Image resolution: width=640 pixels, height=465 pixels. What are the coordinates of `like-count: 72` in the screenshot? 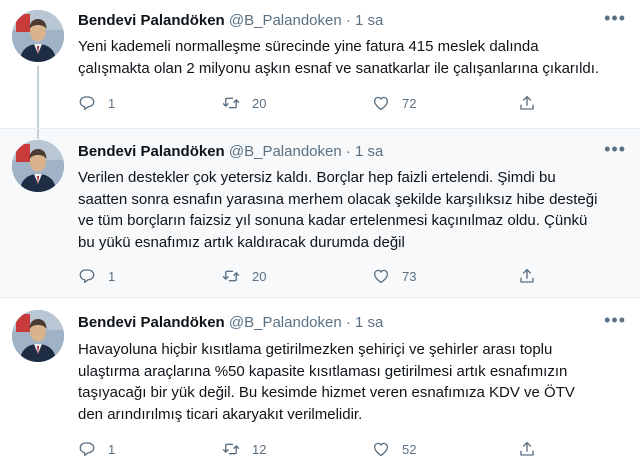 It's located at (409, 103).